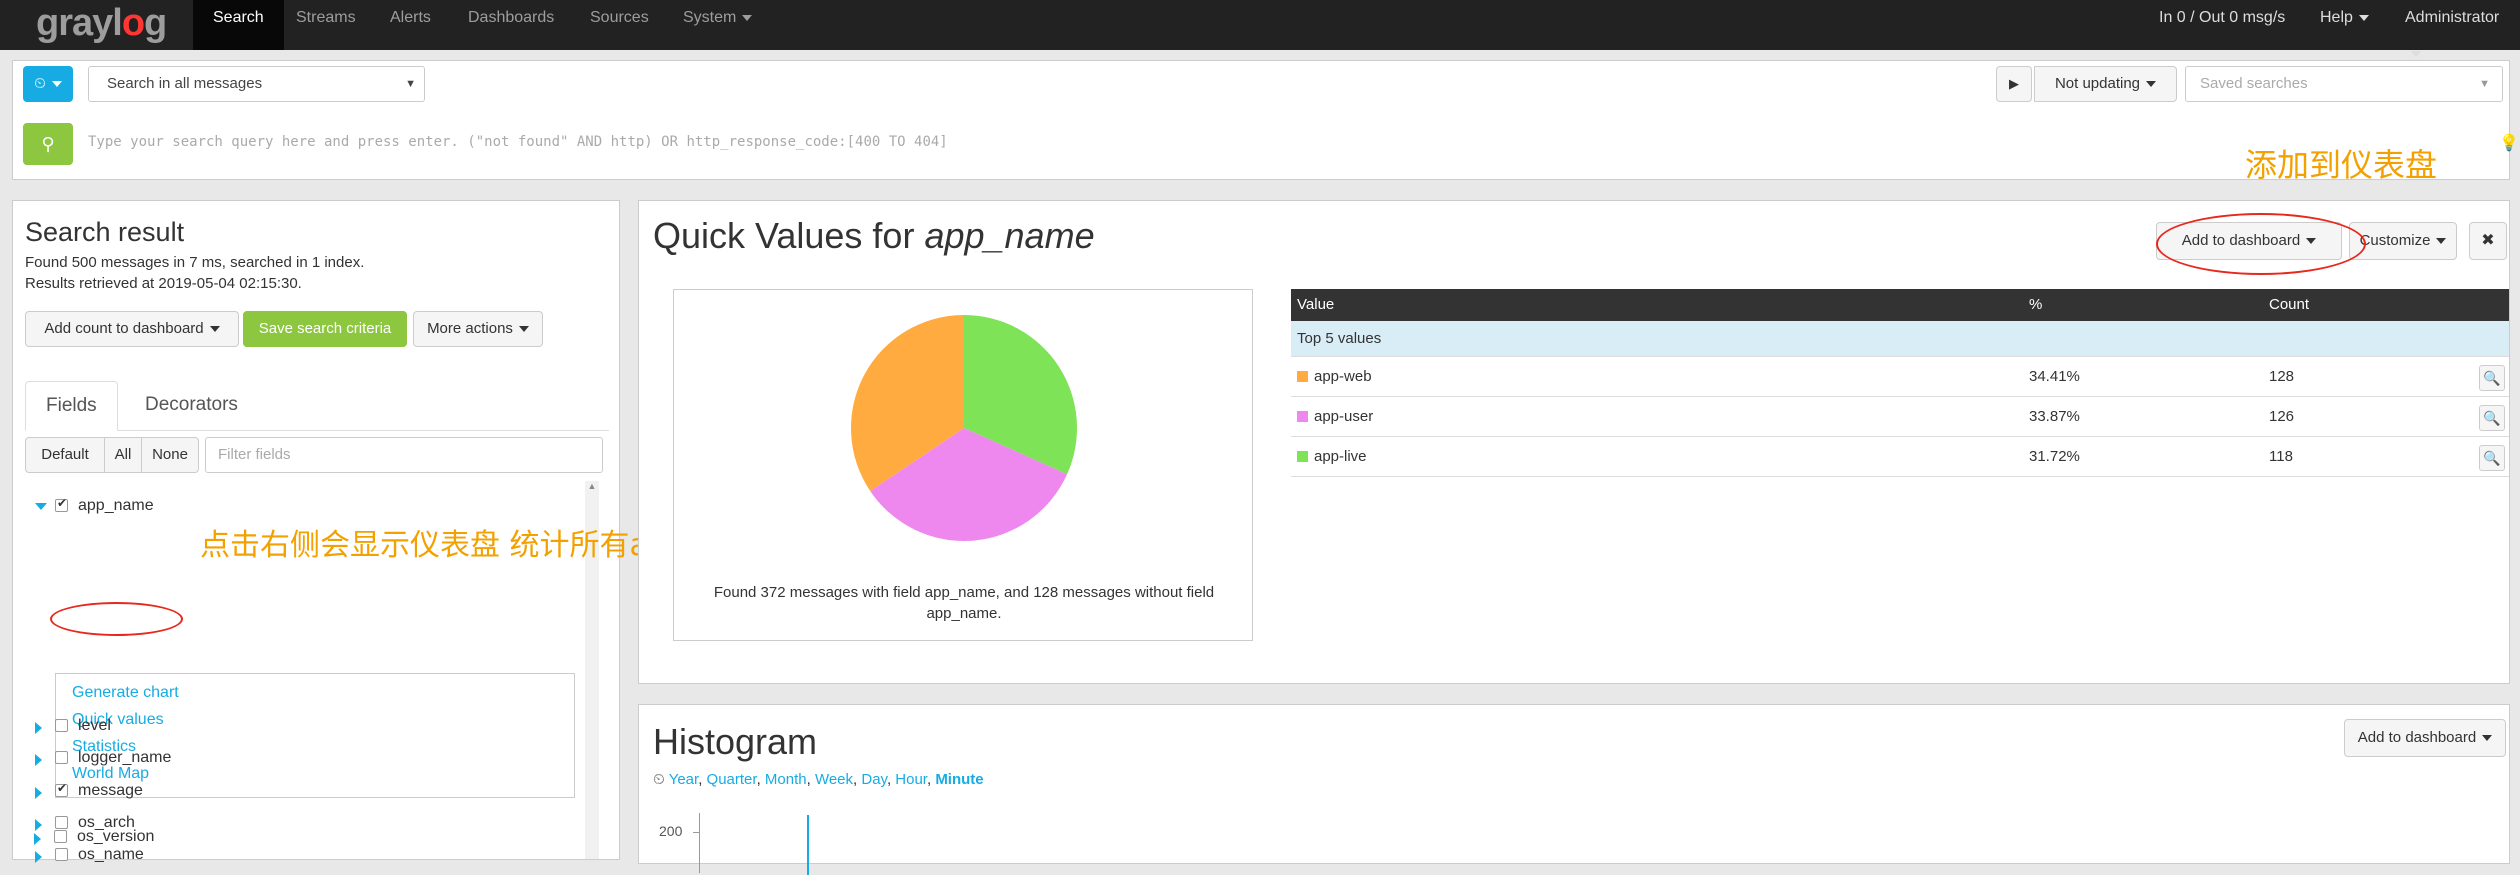 The width and height of the screenshot is (2520, 875). I want to click on time-range-type-button: ⏲, so click(48, 84).